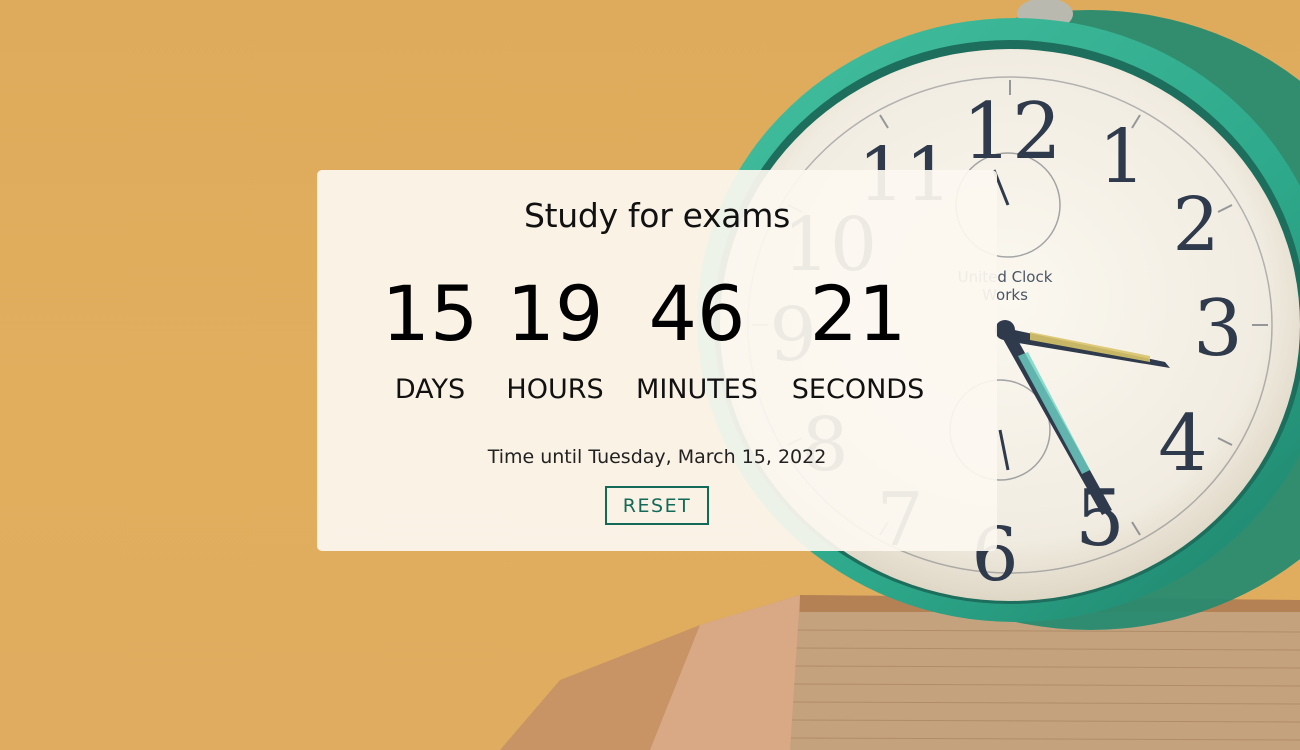  I want to click on svg-text: 1, so click(1121, 157).